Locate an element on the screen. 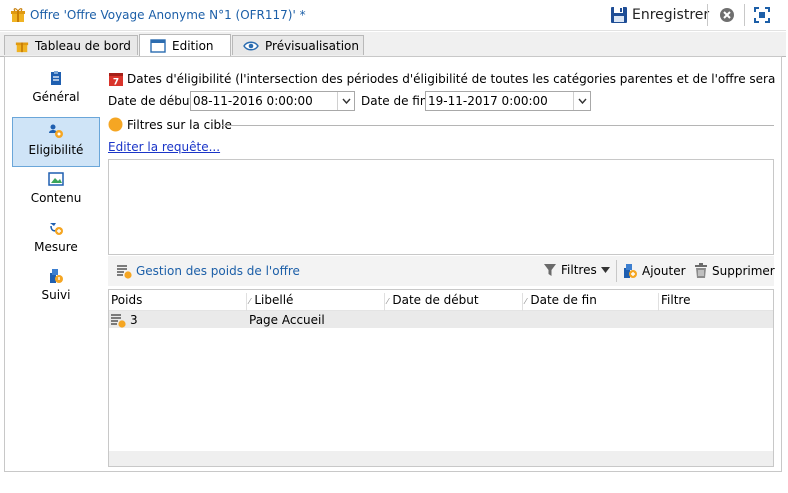 This screenshot has height=493, width=788. weights-title: Gestion des poids de l'offre is located at coordinates (208, 271).